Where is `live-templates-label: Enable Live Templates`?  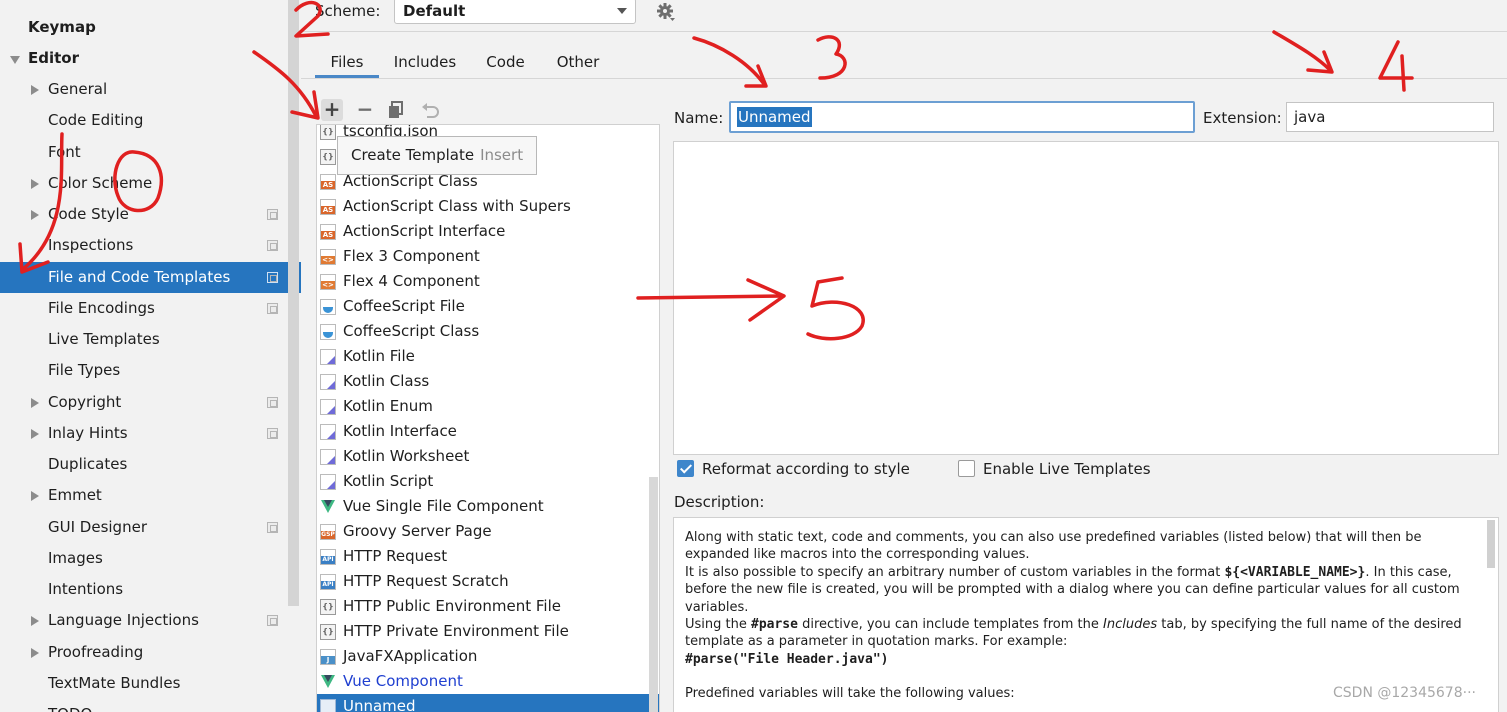
live-templates-label: Enable Live Templates is located at coordinates (1067, 469).